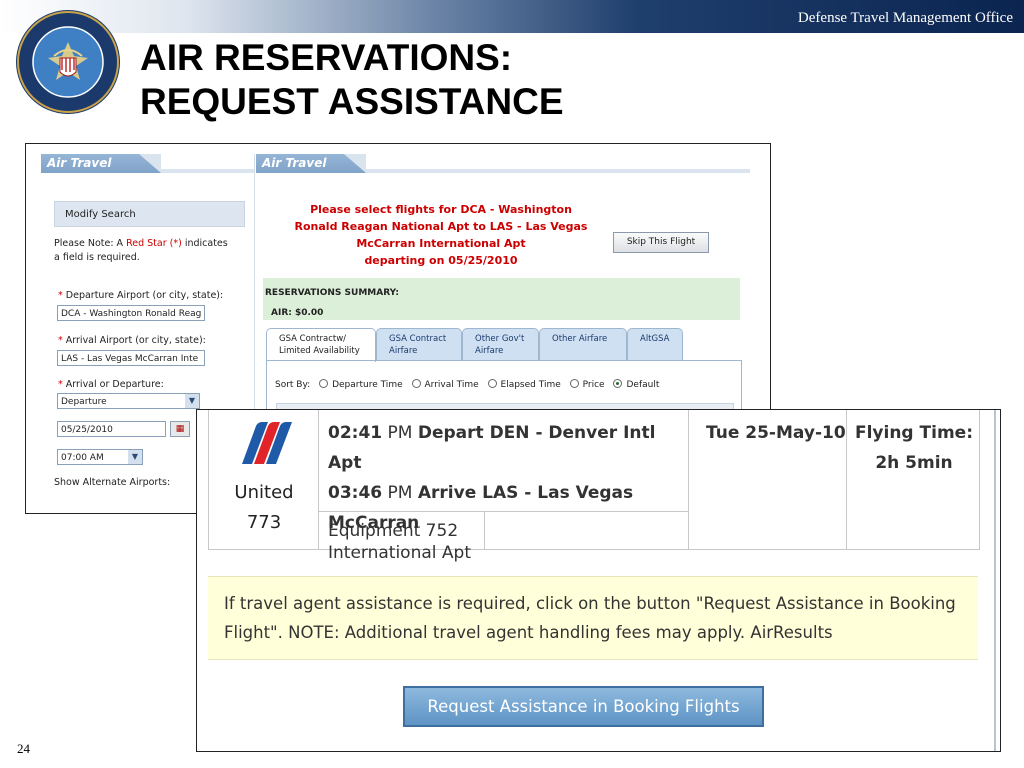 The width and height of the screenshot is (1024, 768). What do you see at coordinates (593, 385) in the screenshot?
I see `sort-option-label: Price` at bounding box center [593, 385].